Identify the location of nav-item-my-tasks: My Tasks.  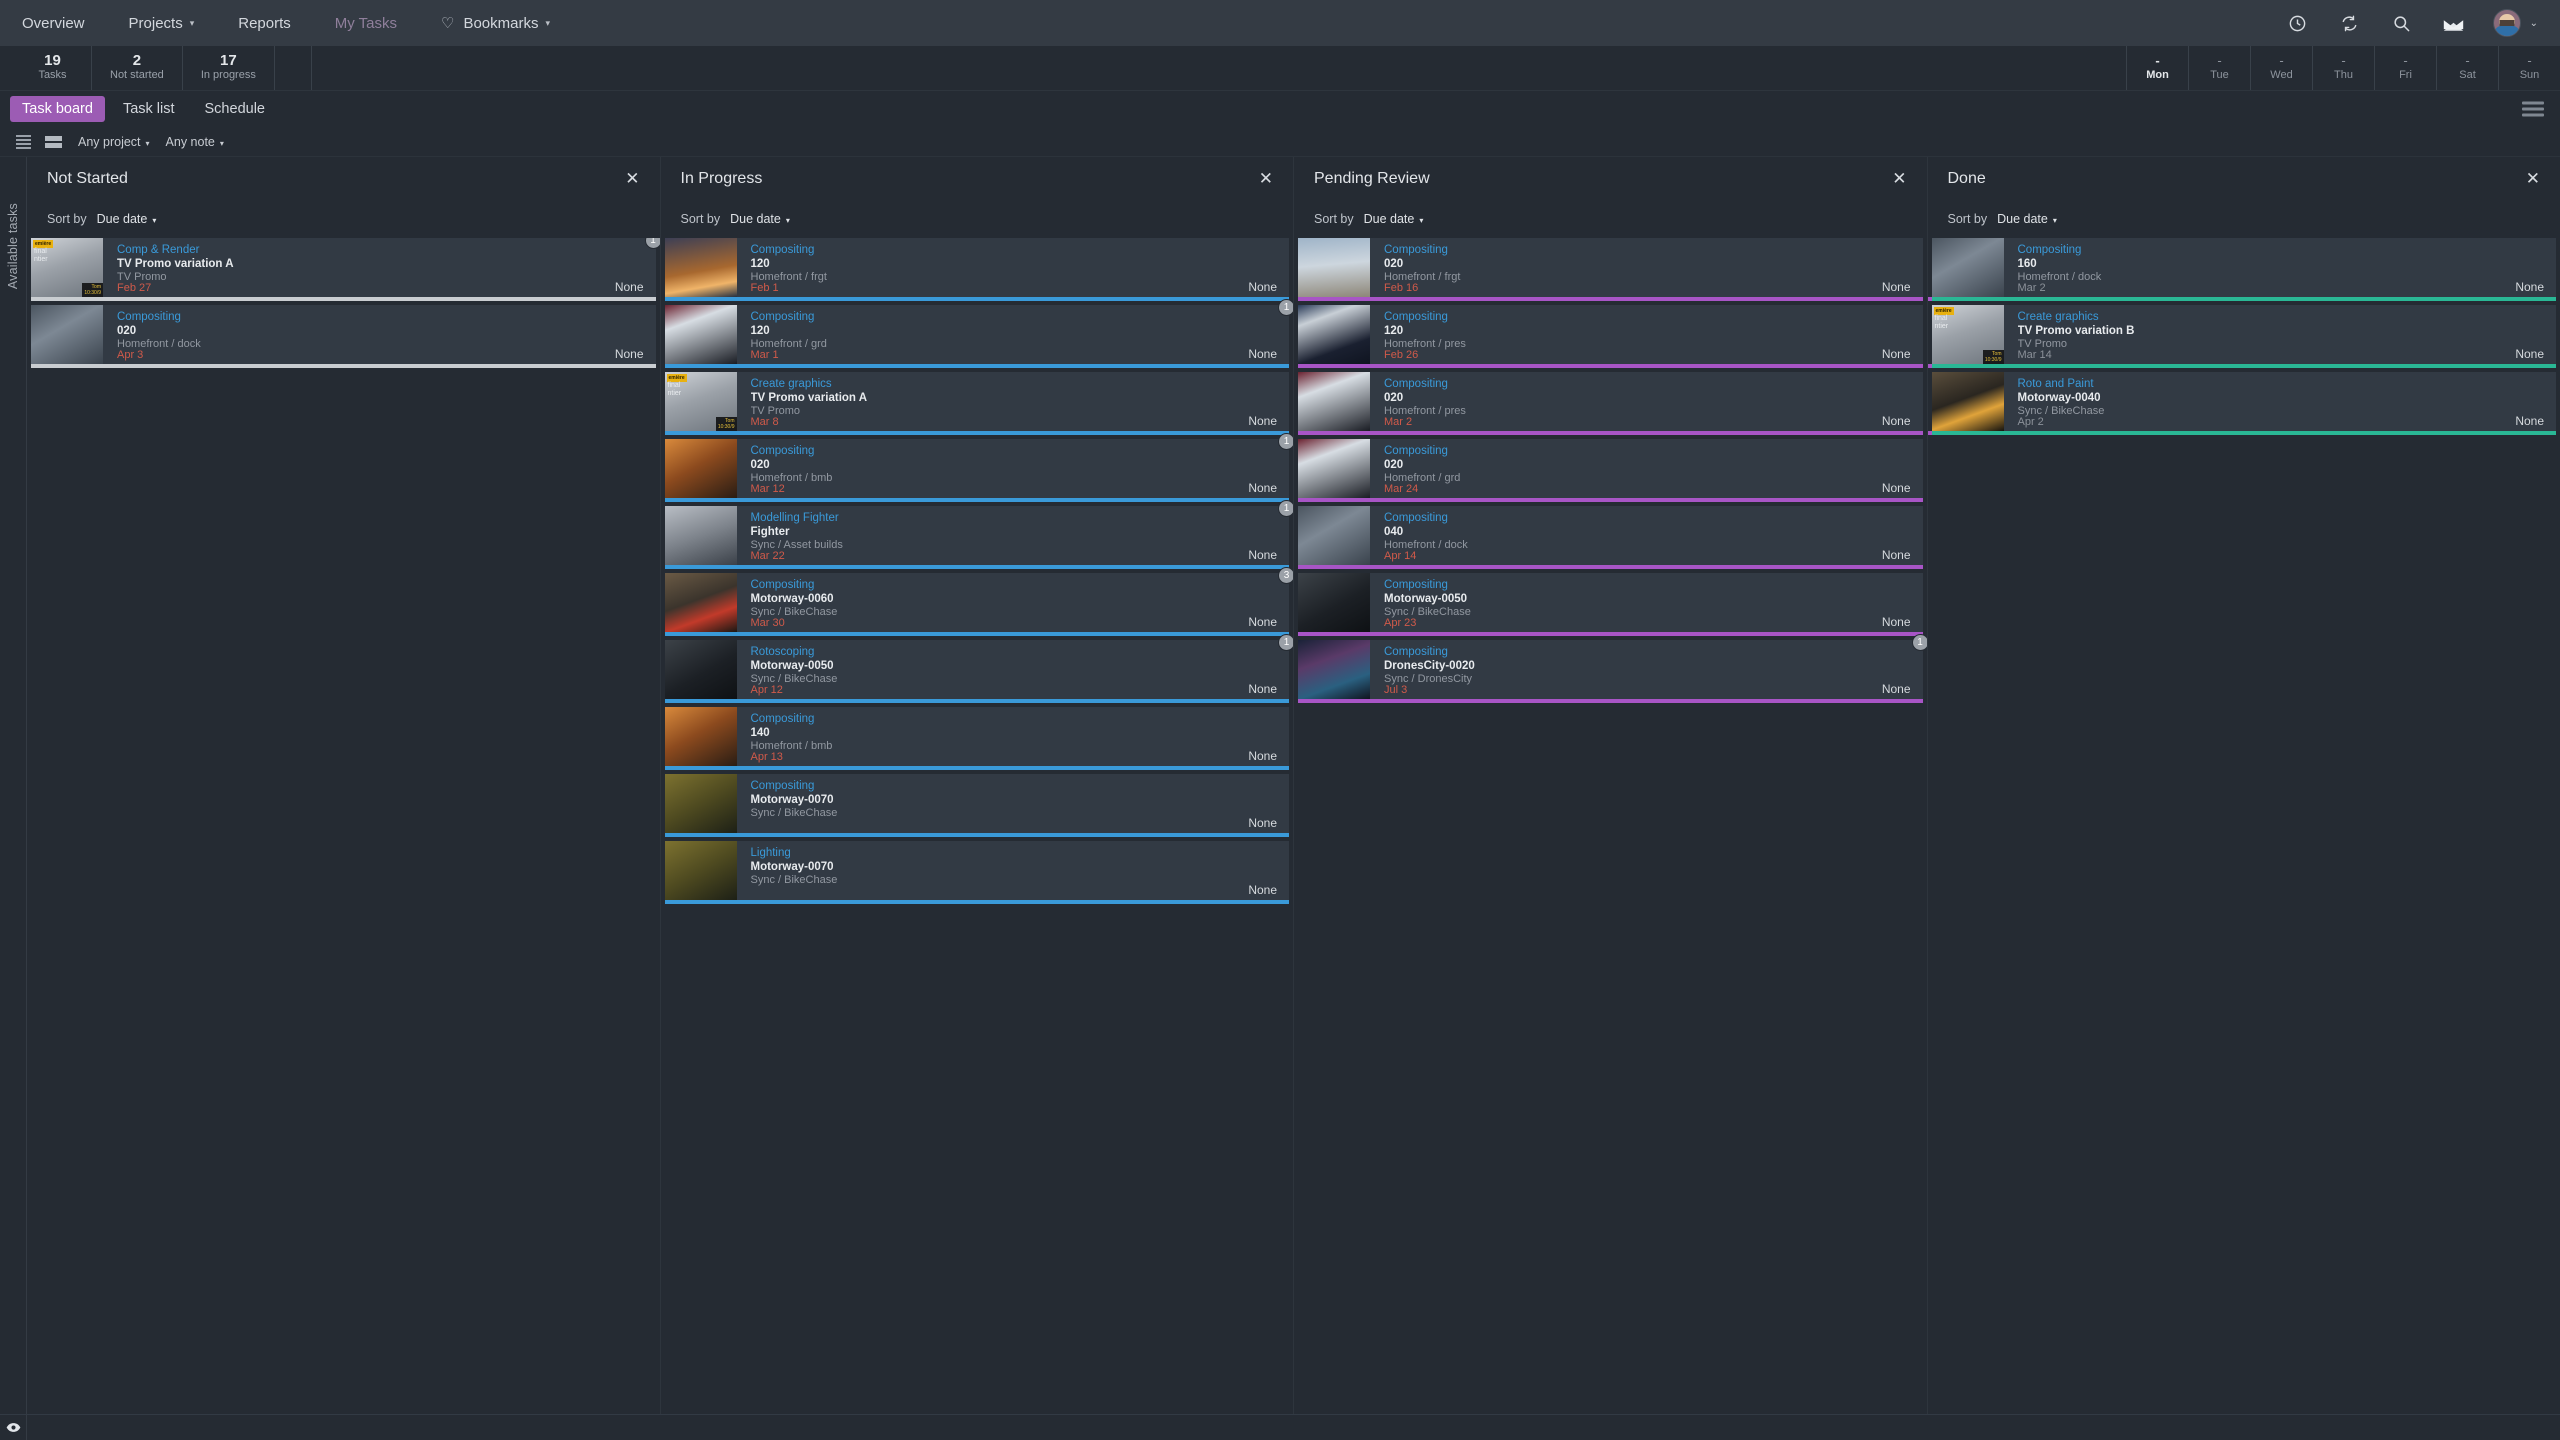
(366, 23).